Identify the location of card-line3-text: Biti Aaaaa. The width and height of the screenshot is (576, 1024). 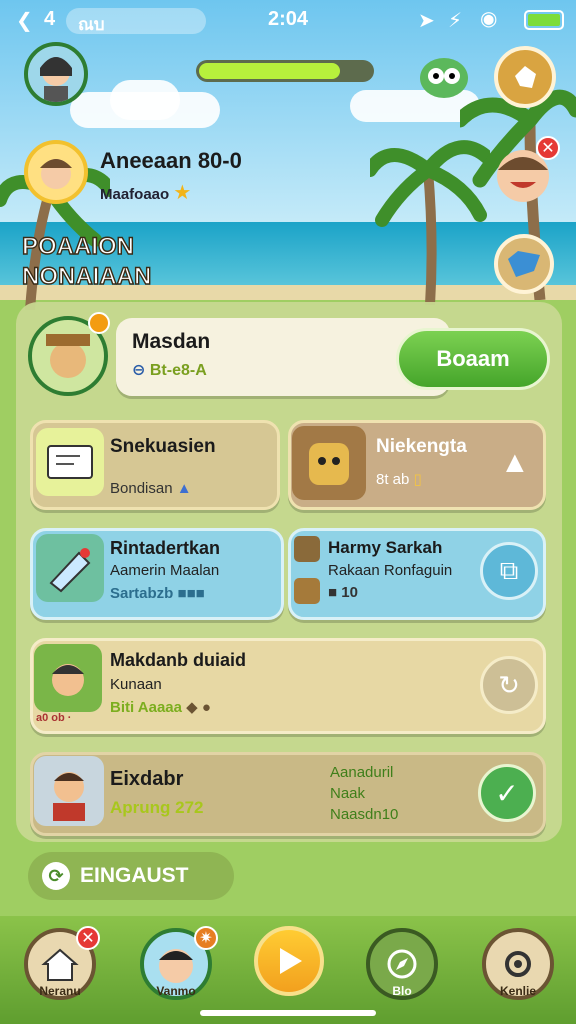
(146, 707).